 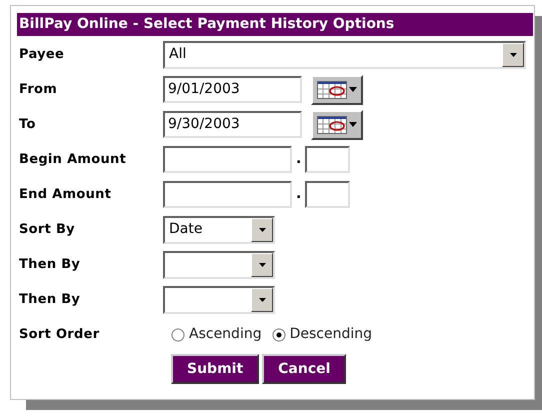 What do you see at coordinates (304, 369) in the screenshot?
I see `form-button: Cancel` at bounding box center [304, 369].